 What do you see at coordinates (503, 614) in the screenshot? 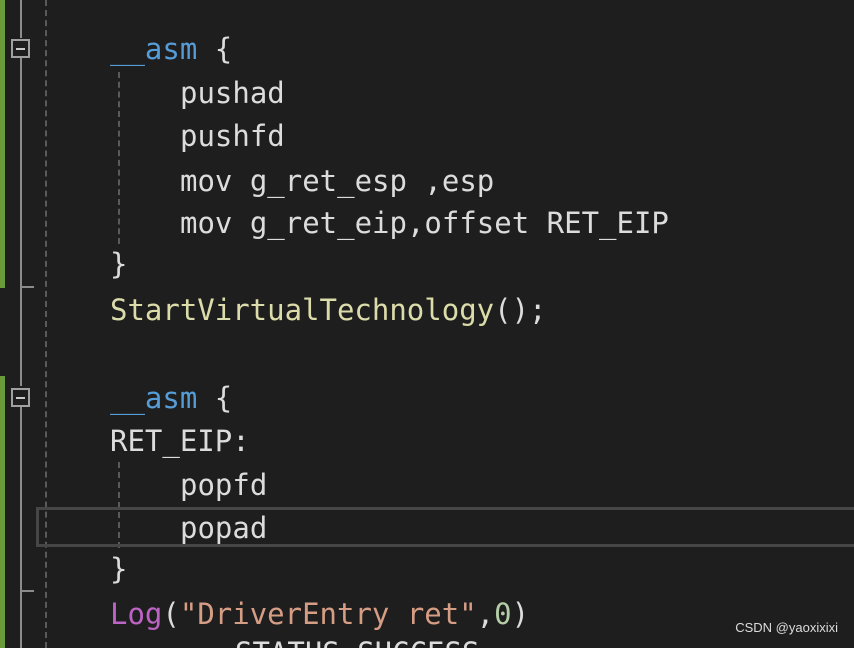
I see `number-literal: 0` at bounding box center [503, 614].